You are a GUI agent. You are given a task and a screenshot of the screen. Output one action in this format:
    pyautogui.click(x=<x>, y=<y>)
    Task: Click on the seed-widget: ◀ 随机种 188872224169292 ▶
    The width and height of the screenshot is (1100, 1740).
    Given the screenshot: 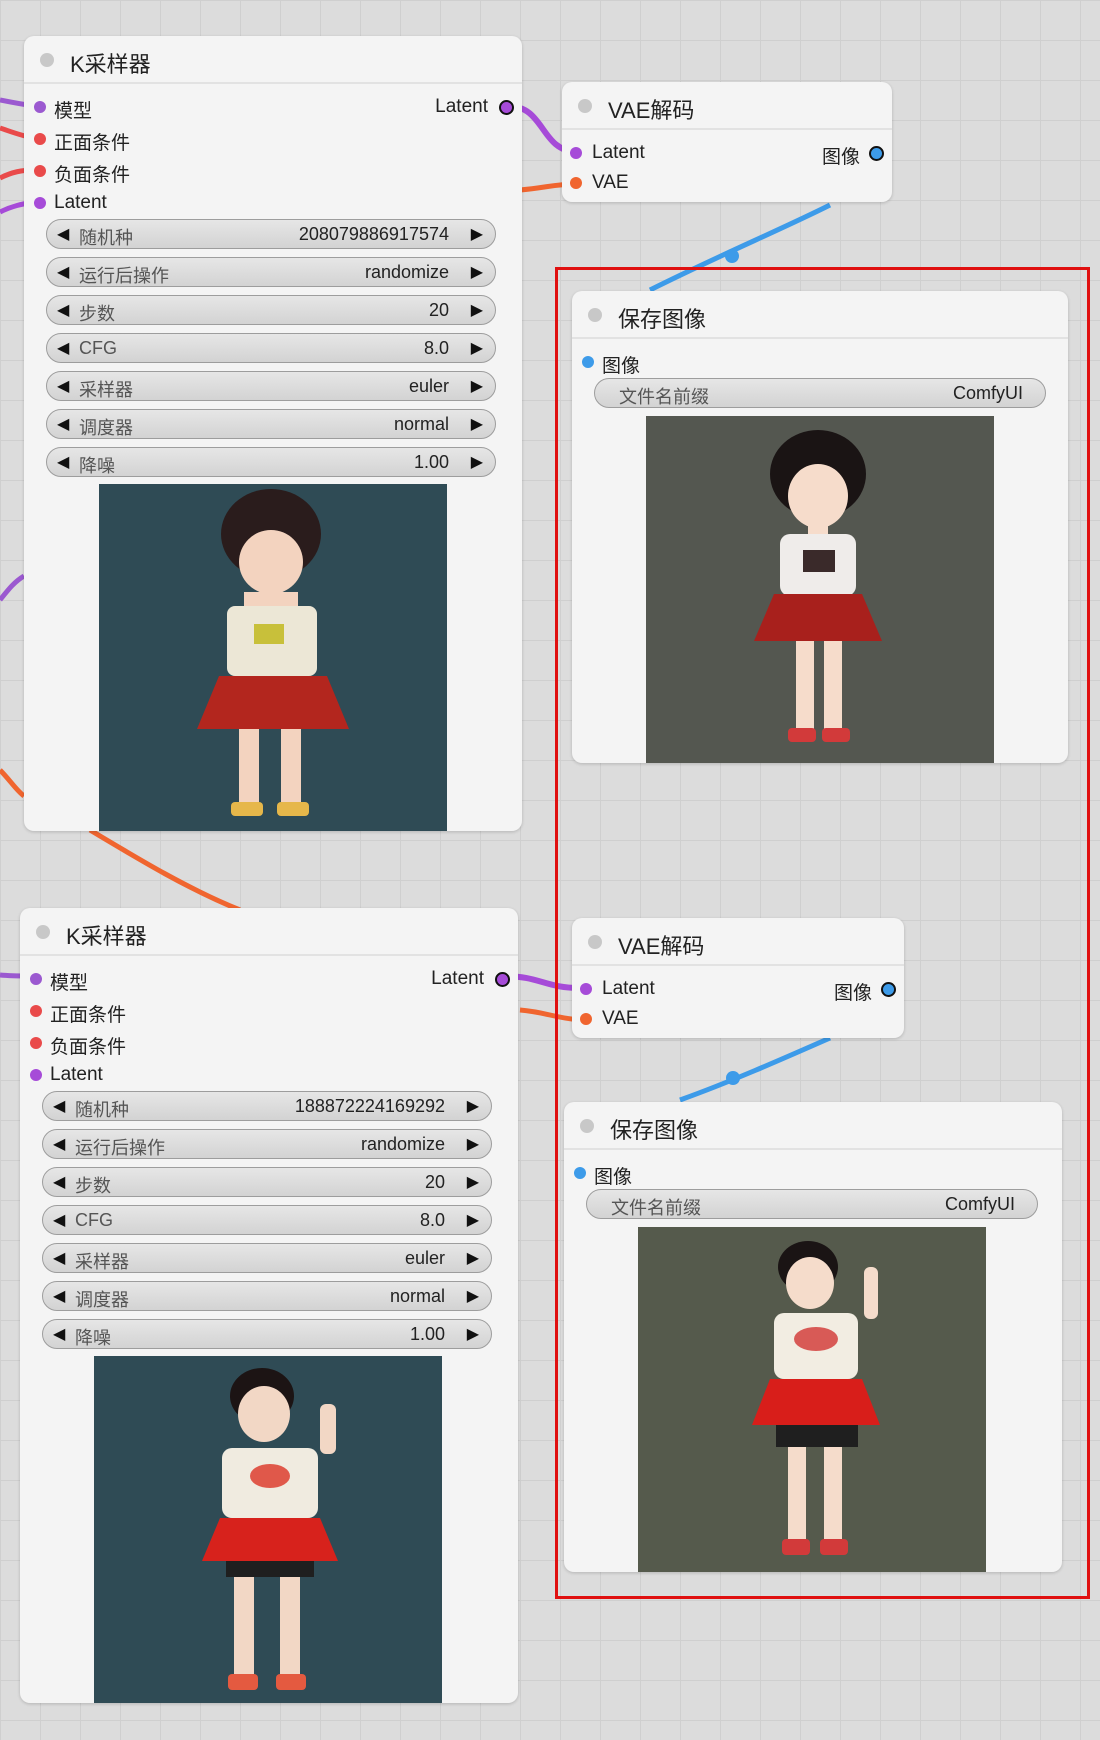 What is the action you would take?
    pyautogui.click(x=267, y=1106)
    